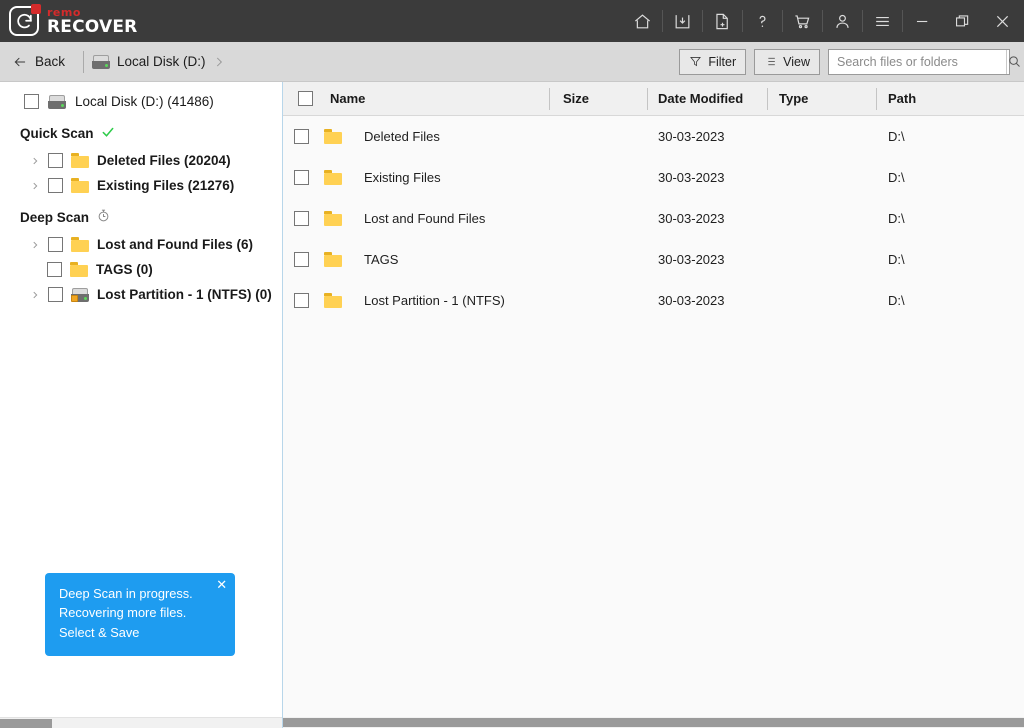 The width and height of the screenshot is (1024, 728). What do you see at coordinates (701, 98) in the screenshot?
I see `column-label: Date Modified` at bounding box center [701, 98].